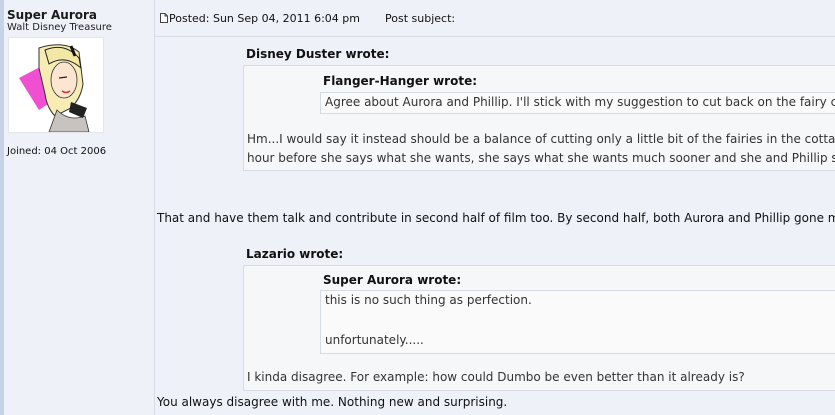  Describe the element at coordinates (59, 27) in the screenshot. I see `author-rank: Walt Disney Treasure` at that location.